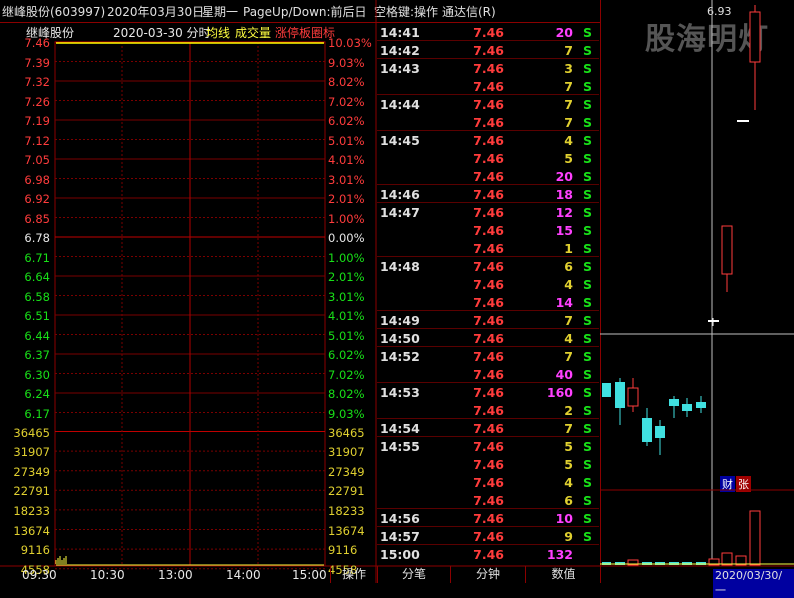 This screenshot has height=598, width=794. Describe the element at coordinates (400, 32) in the screenshot. I see `trade-time: 14:41` at that location.